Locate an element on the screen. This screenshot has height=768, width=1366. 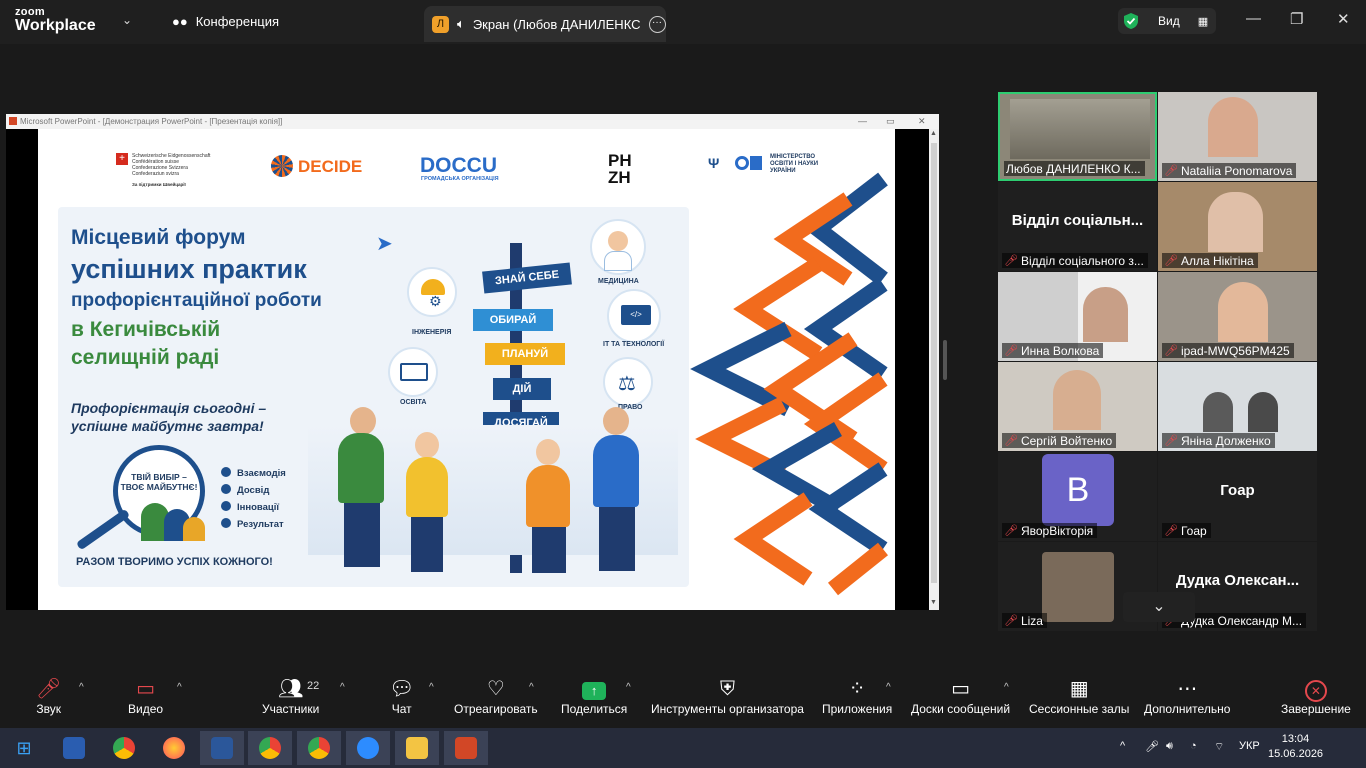
scroll-down-icon: ▼ is located at coordinates (933, 602).